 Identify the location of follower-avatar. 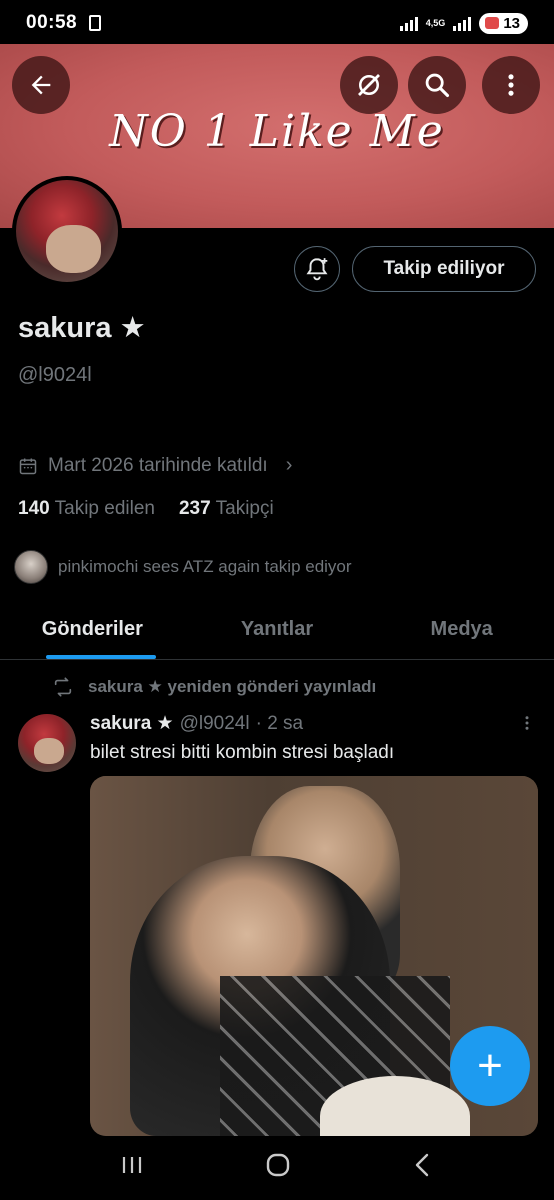
(31, 567).